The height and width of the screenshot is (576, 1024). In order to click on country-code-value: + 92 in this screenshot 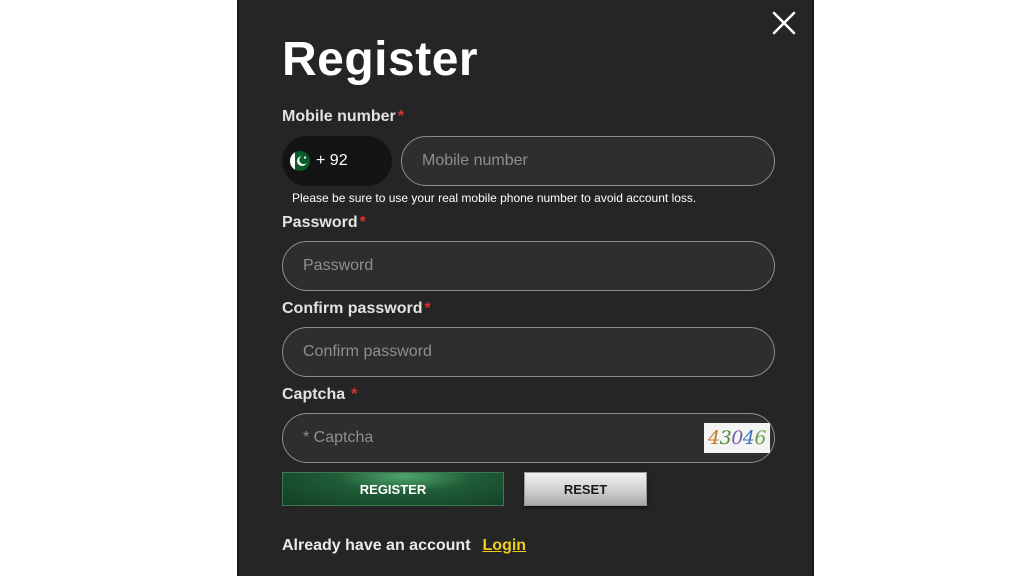, I will do `click(332, 160)`.